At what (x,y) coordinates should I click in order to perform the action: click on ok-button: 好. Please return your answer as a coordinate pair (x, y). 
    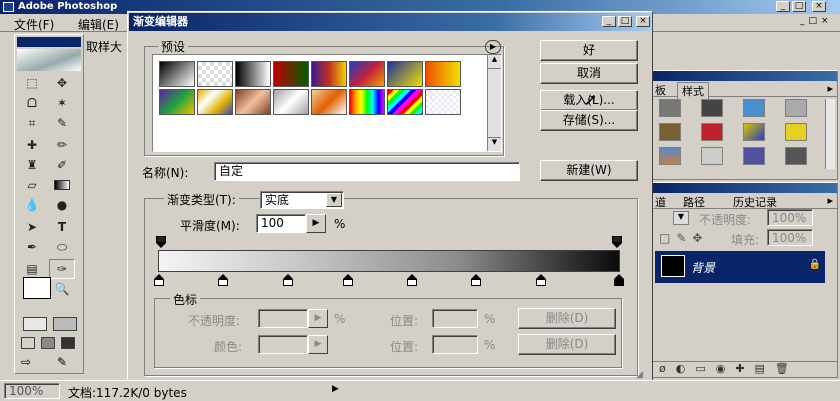
    Looking at the image, I should click on (589, 50).